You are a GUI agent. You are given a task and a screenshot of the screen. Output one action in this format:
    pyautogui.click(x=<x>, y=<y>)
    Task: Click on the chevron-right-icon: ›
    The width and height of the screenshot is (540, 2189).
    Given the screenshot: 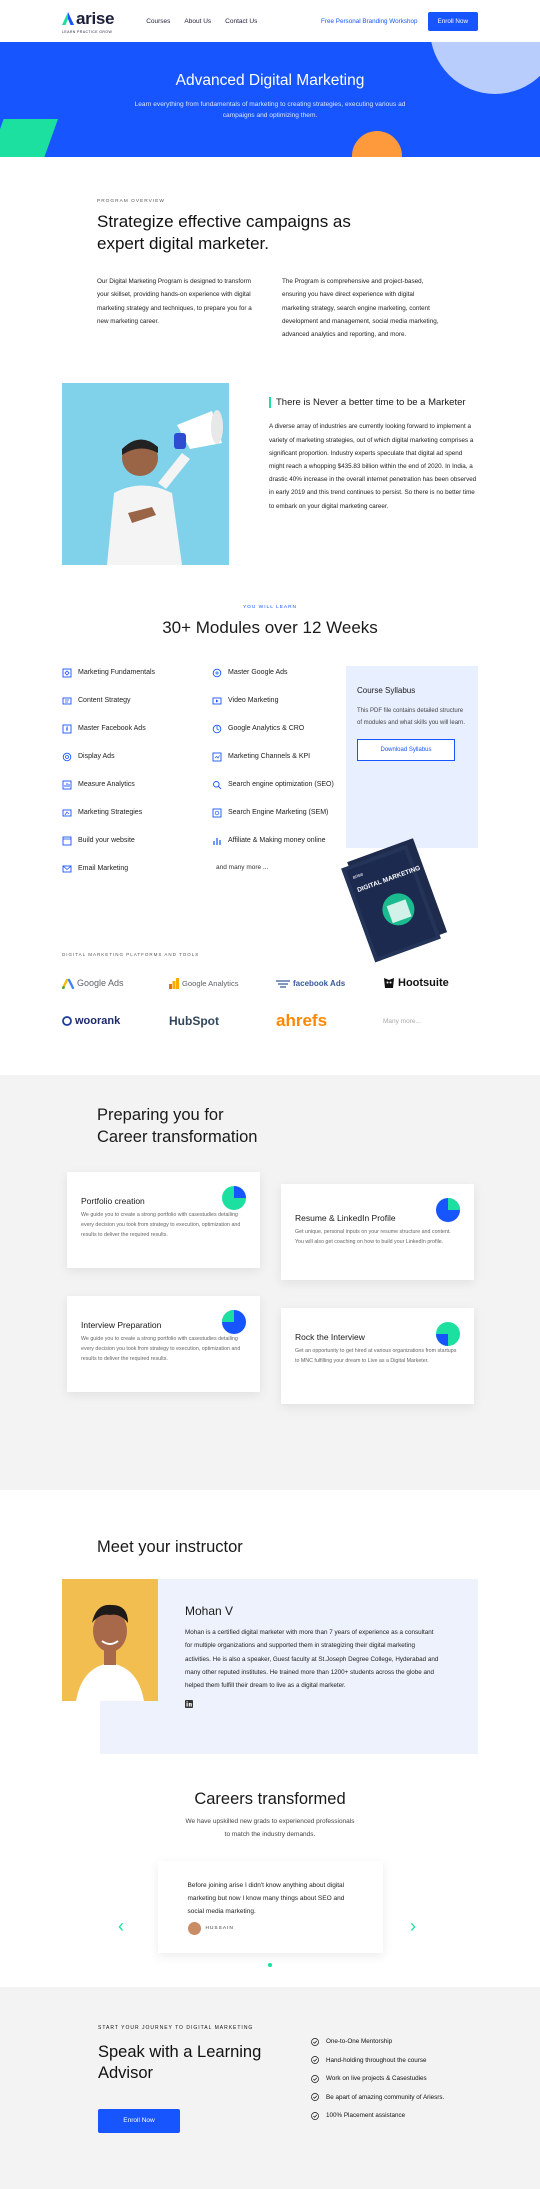 What is the action you would take?
    pyautogui.click(x=413, y=1926)
    